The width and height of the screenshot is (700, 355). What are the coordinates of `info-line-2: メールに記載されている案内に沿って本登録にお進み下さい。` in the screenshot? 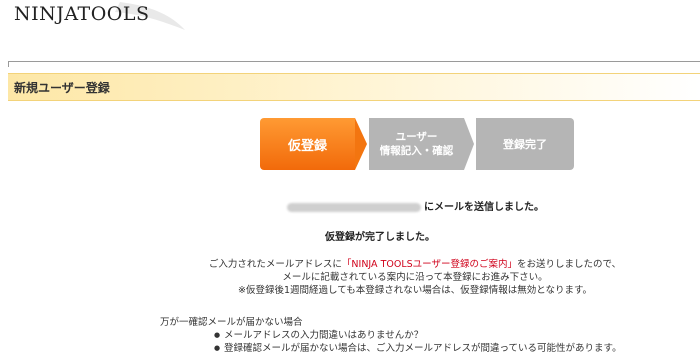 It's located at (415, 277).